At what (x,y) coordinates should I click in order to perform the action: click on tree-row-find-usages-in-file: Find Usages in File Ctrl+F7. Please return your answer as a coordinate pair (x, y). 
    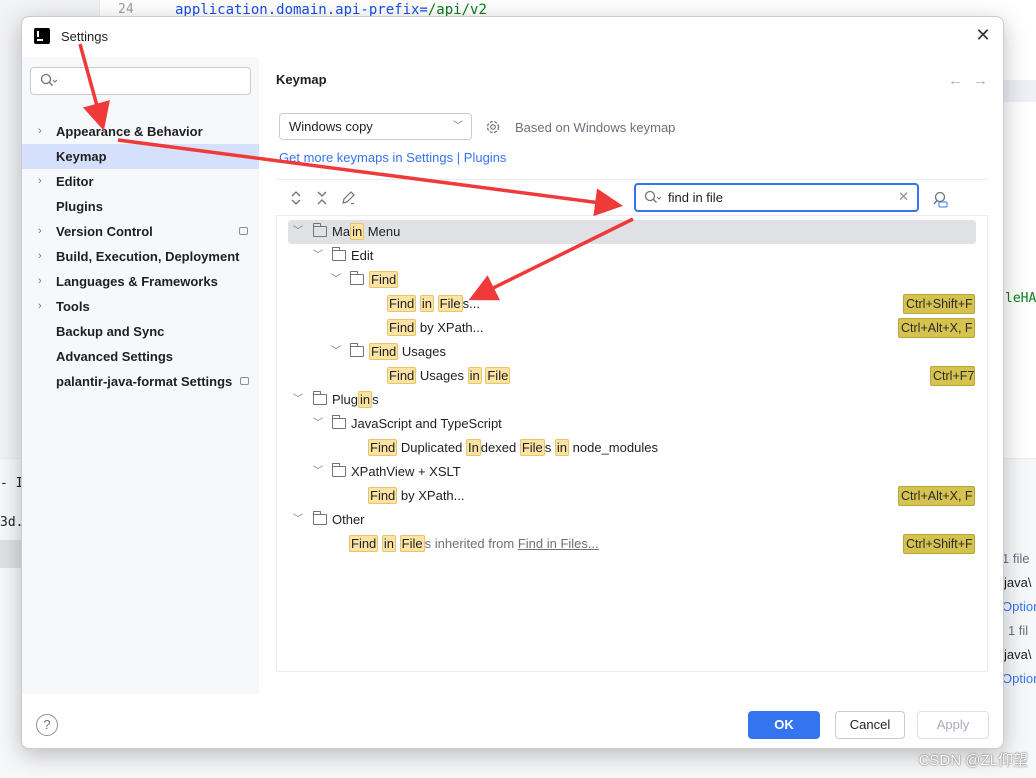
    Looking at the image, I should click on (632, 376).